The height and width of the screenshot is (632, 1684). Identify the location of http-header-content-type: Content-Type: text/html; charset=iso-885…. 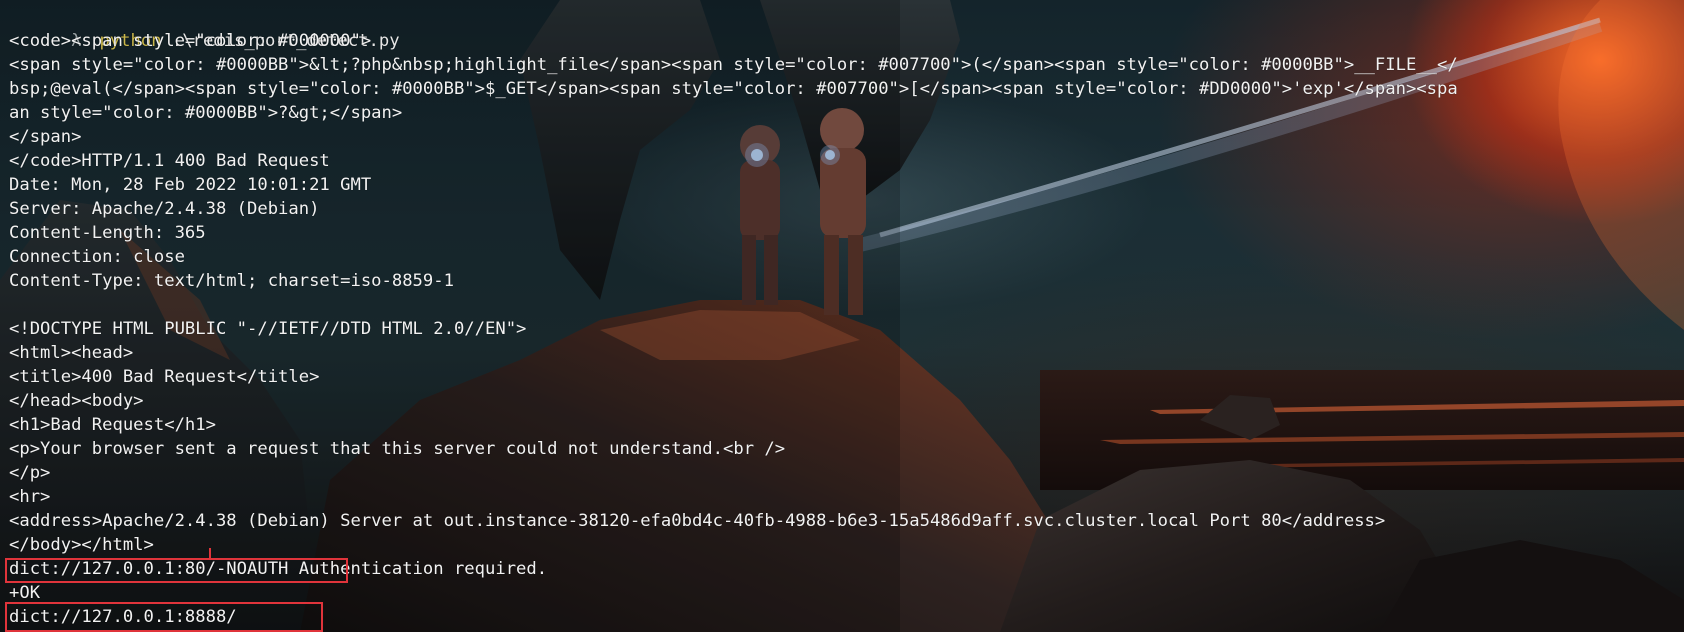
(231, 281).